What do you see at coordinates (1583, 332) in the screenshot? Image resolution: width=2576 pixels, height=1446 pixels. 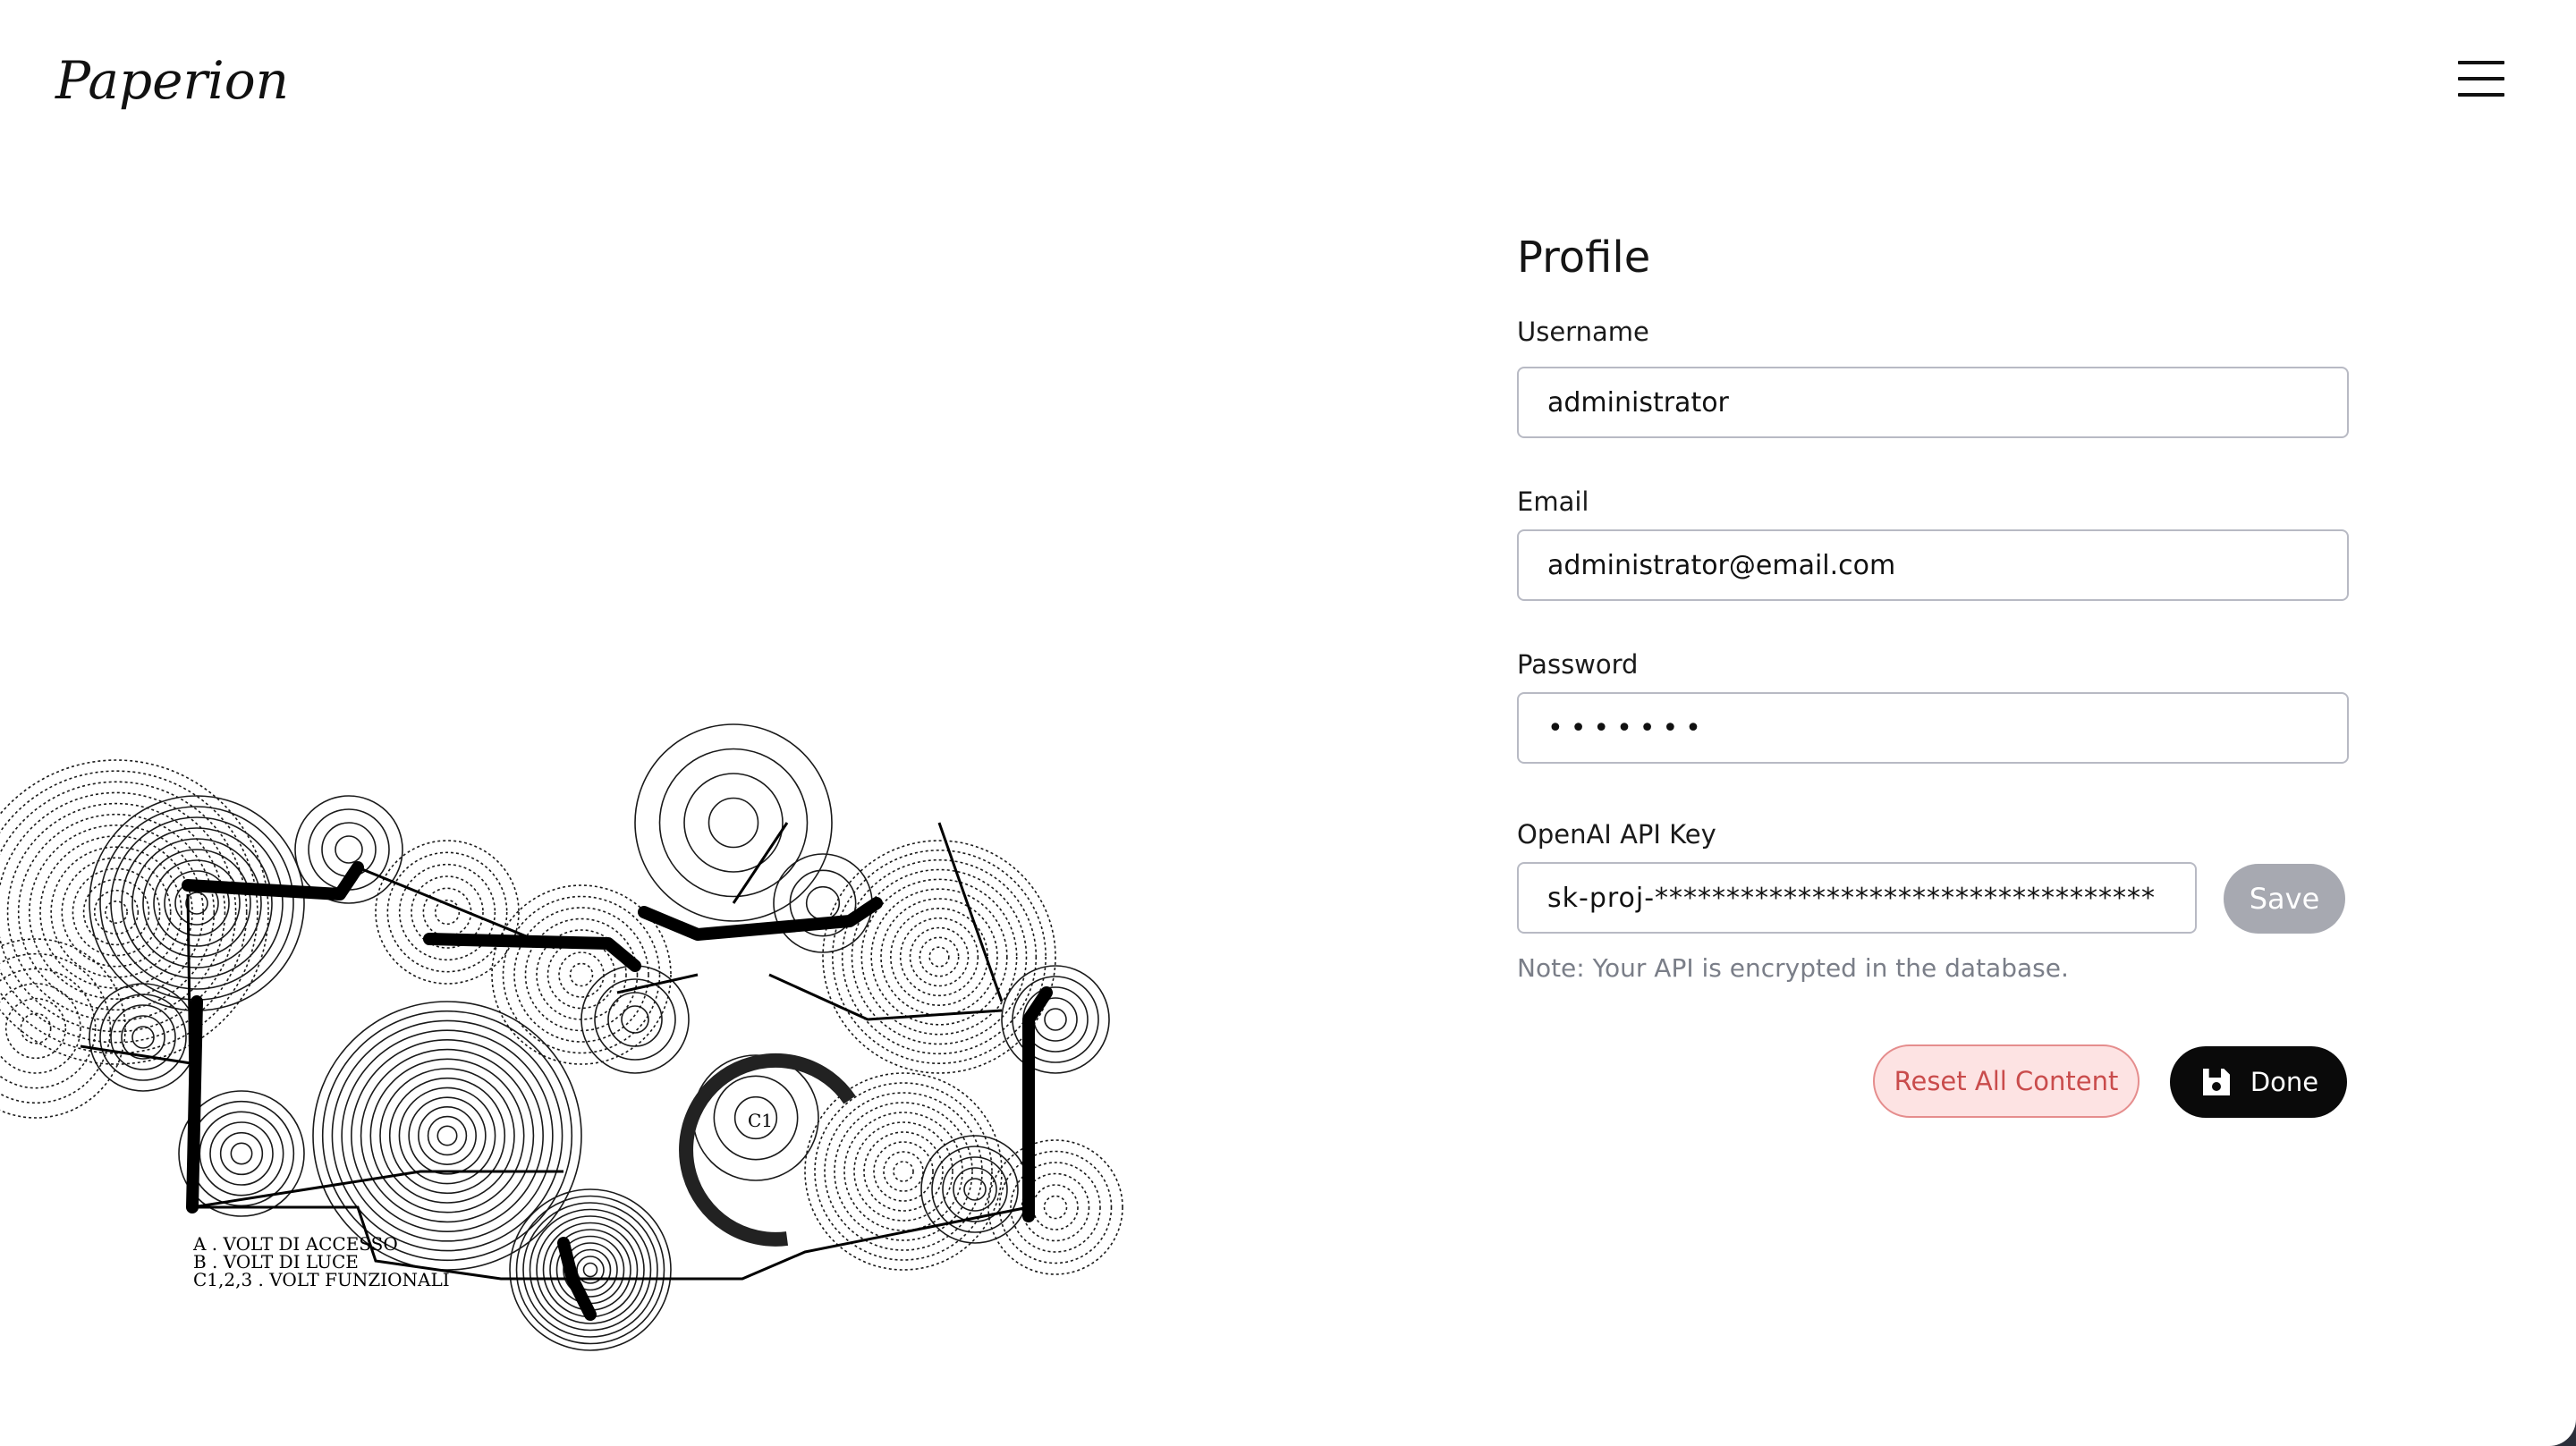 I see `username-label: Username` at bounding box center [1583, 332].